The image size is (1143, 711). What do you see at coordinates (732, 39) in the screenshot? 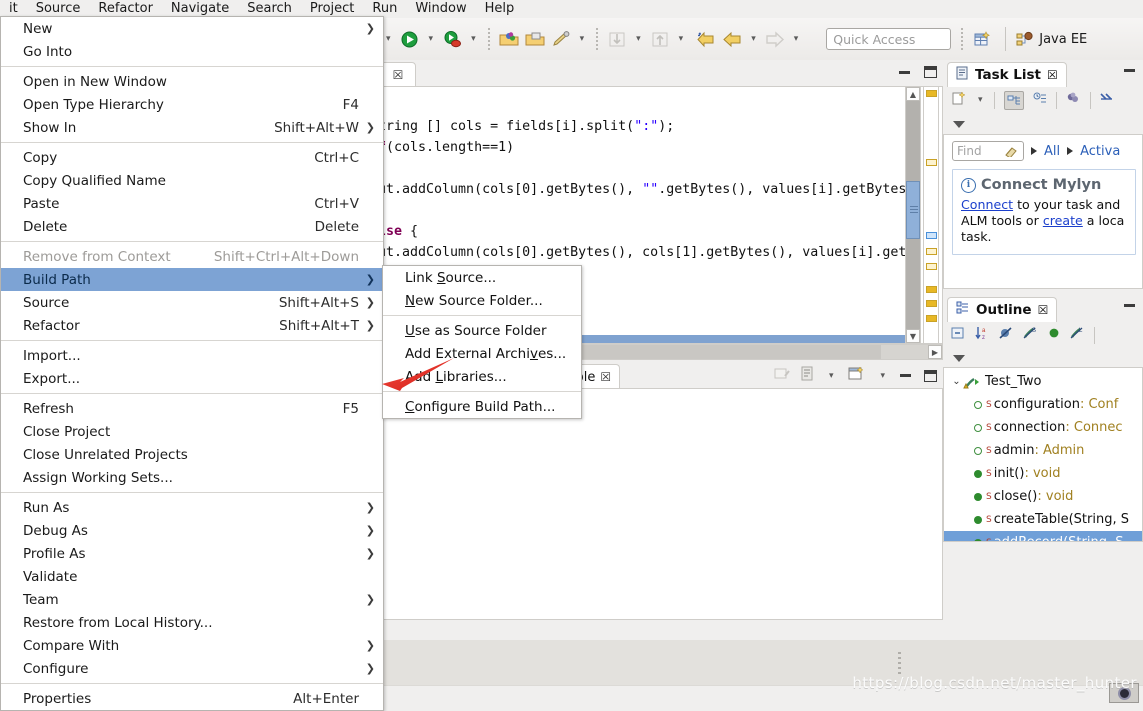
I see `back-icon` at bounding box center [732, 39].